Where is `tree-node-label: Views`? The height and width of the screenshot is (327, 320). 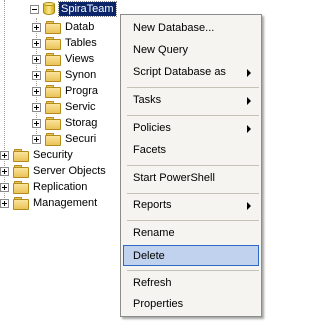 tree-node-label: Views is located at coordinates (80, 59).